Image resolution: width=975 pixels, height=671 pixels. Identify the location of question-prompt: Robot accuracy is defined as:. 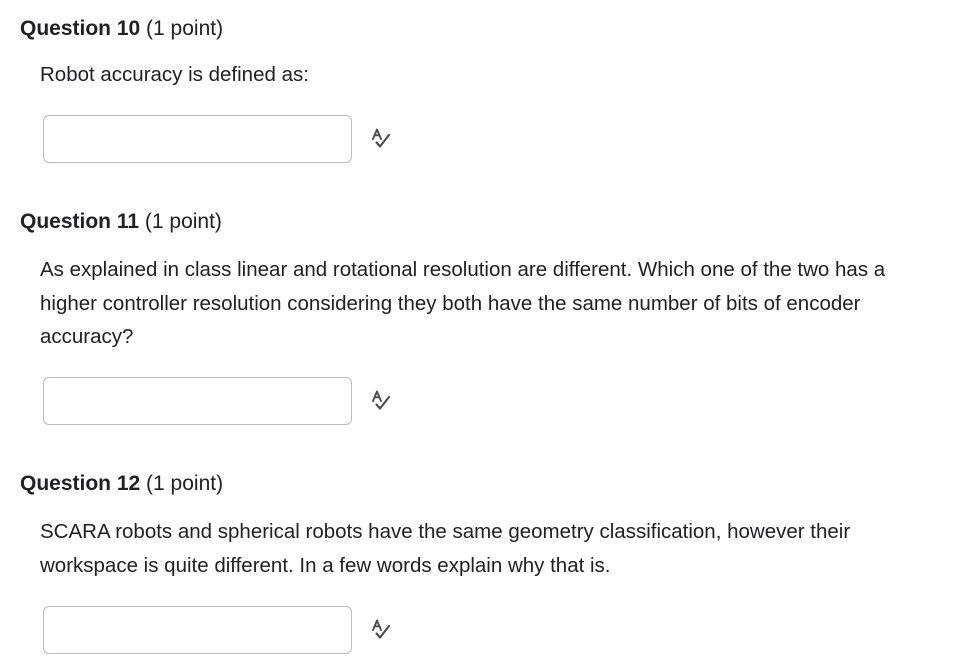
(174, 74).